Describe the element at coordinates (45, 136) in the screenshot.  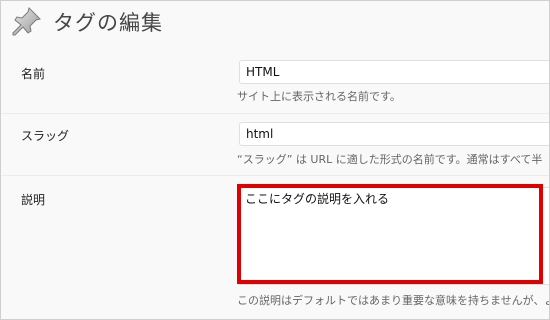
I see `slug-label: スラッグ` at that location.